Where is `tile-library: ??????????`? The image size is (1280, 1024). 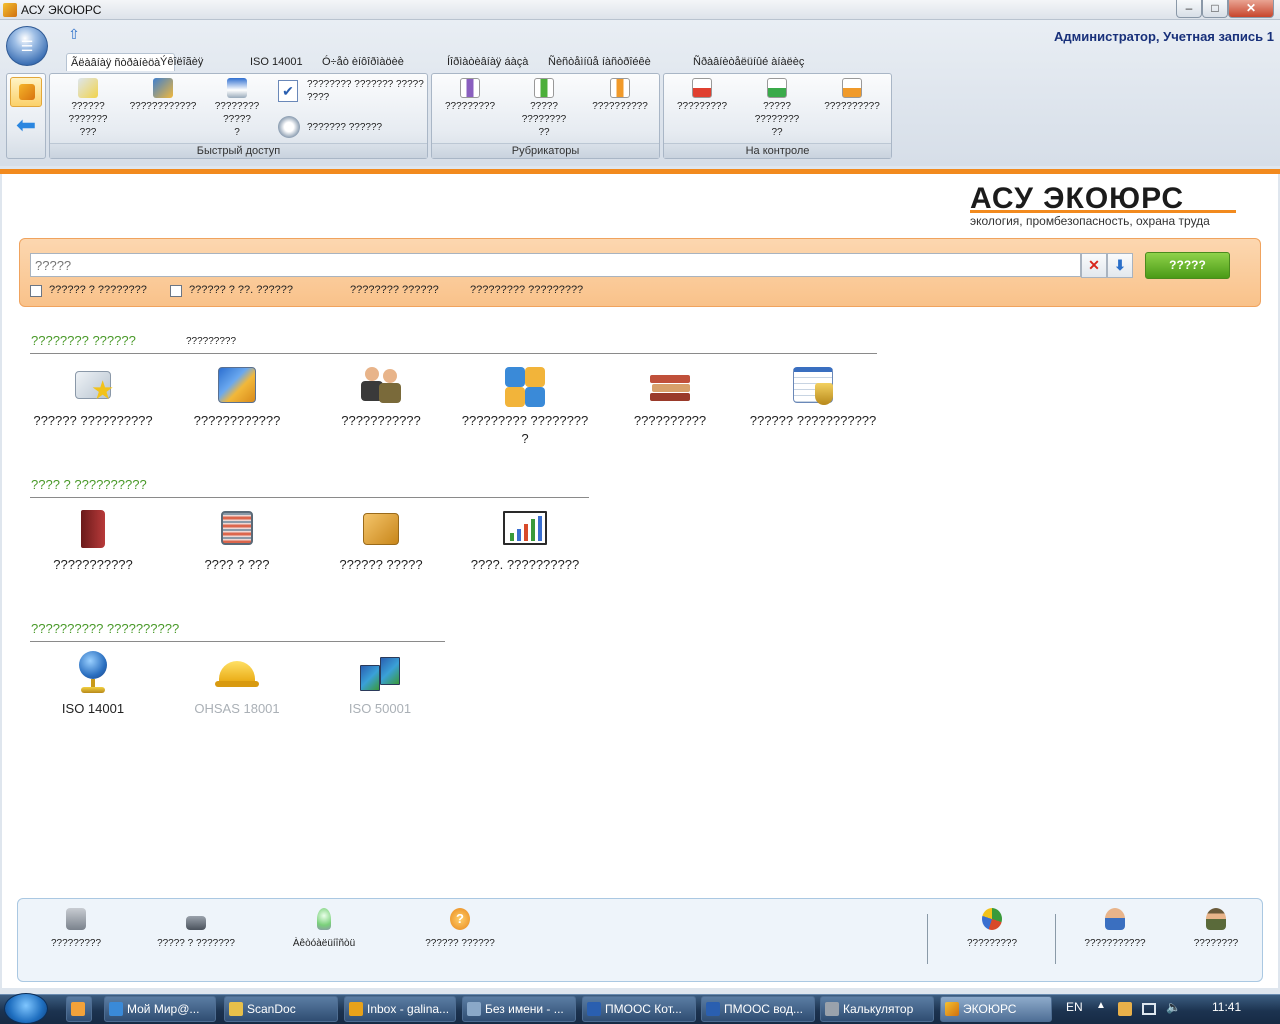
tile-library: ?????????? is located at coordinates (670, 396).